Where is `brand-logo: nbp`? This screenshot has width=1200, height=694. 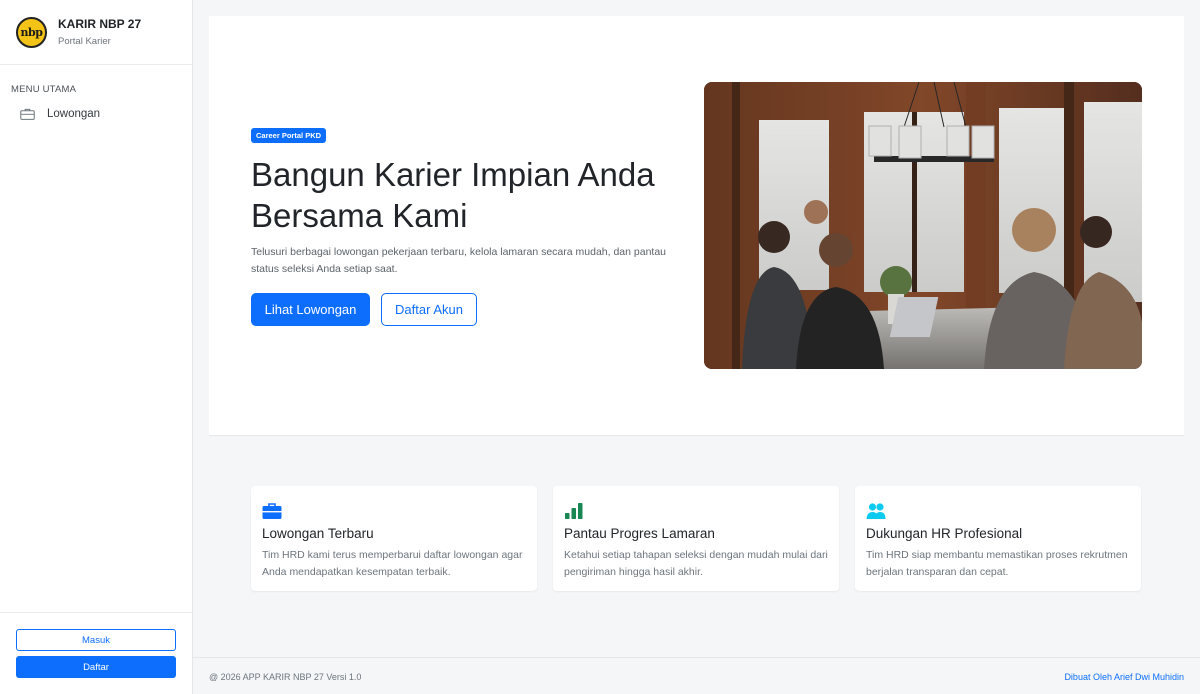
brand-logo: nbp is located at coordinates (31, 32).